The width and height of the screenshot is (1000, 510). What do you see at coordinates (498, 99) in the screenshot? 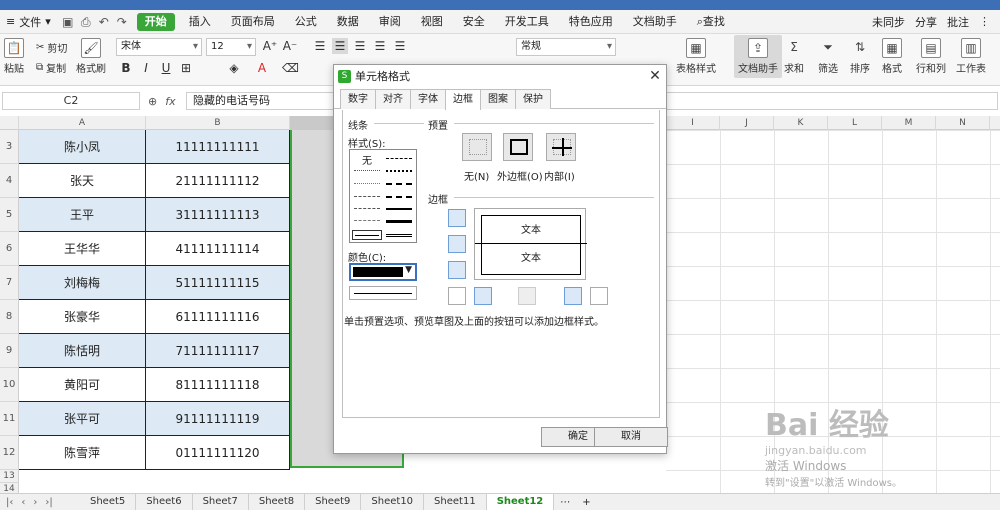
I see `tab-pattern: 图案` at bounding box center [498, 99].